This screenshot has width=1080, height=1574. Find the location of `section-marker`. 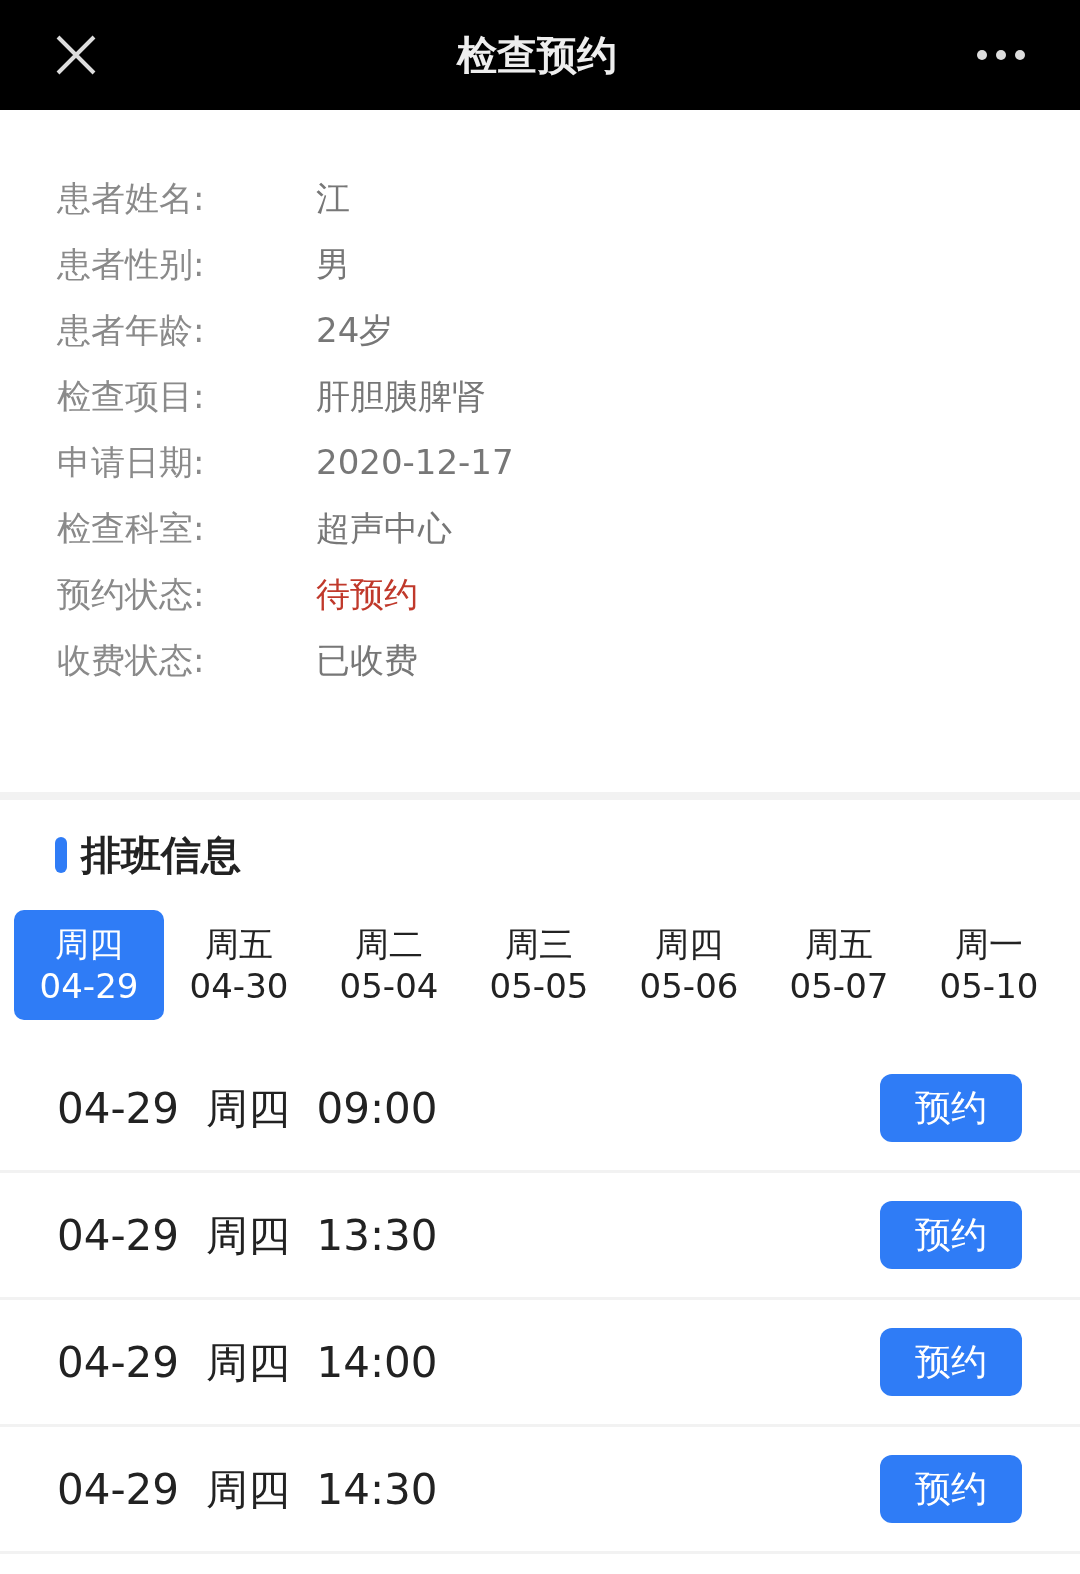

section-marker is located at coordinates (61, 855).